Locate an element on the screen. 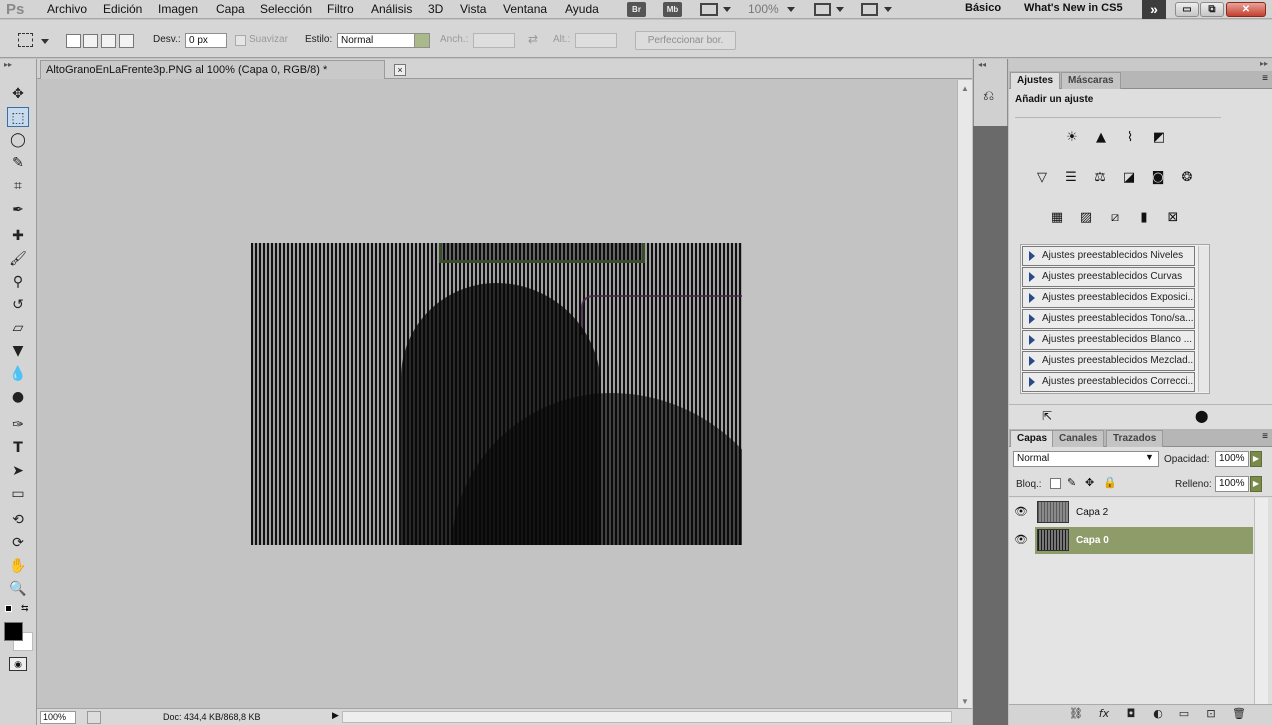 Image resolution: width=1272 pixels, height=725 pixels. brush-tool-icon: 🖌 is located at coordinates (18, 259).